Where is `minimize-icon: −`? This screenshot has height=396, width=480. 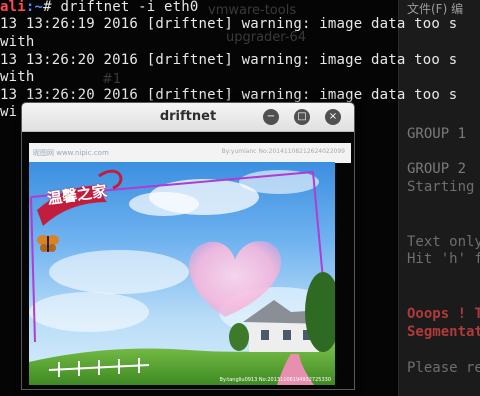 minimize-icon: − is located at coordinates (271, 116).